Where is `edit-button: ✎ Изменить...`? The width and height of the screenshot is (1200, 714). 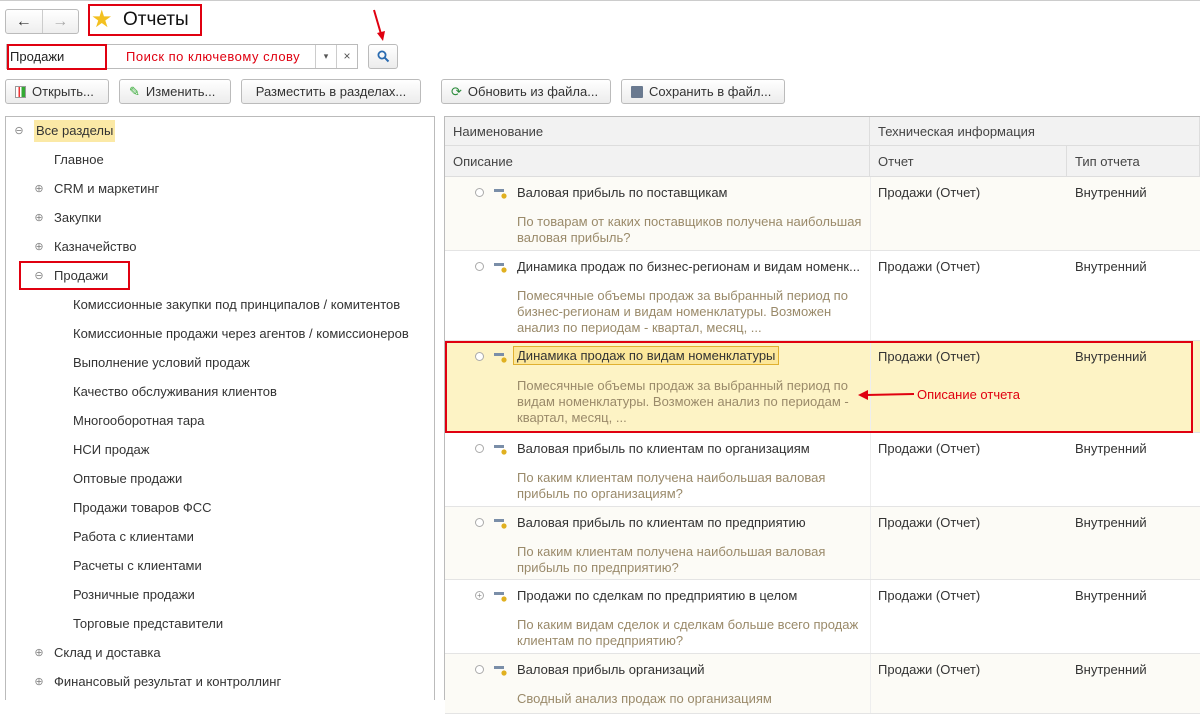
edit-button: ✎ Изменить... is located at coordinates (175, 91).